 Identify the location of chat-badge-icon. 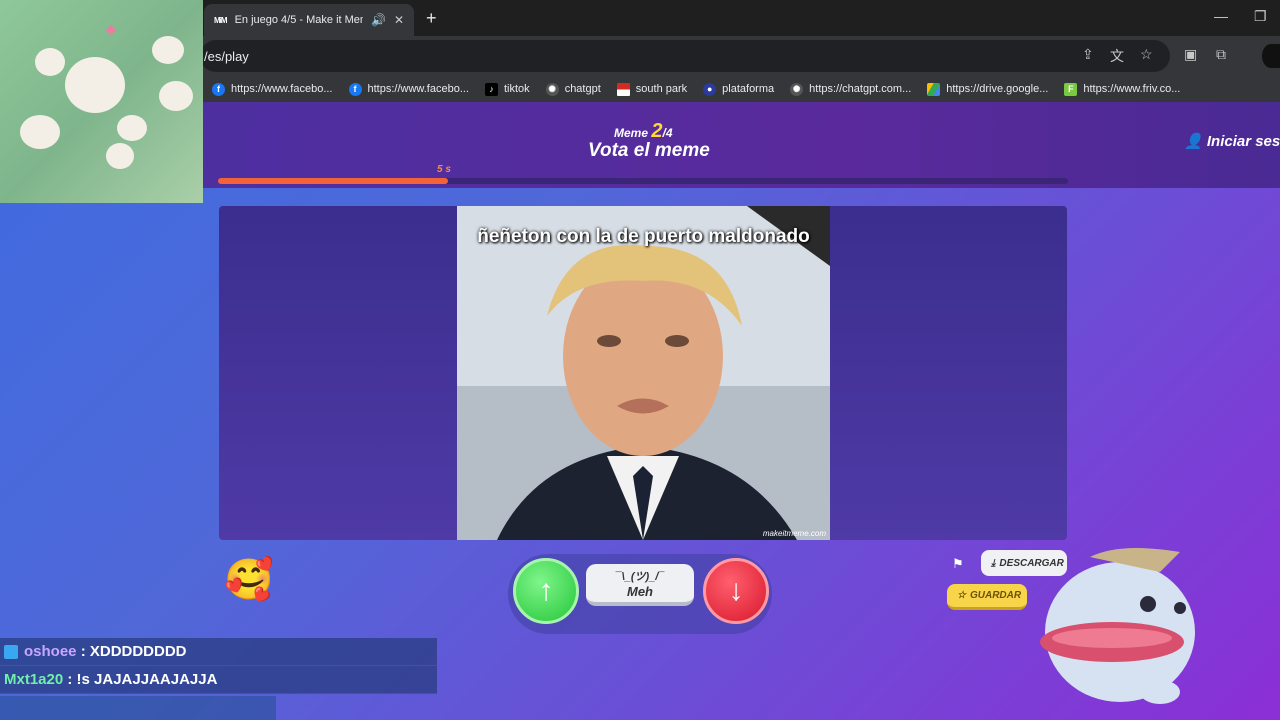
(11, 651).